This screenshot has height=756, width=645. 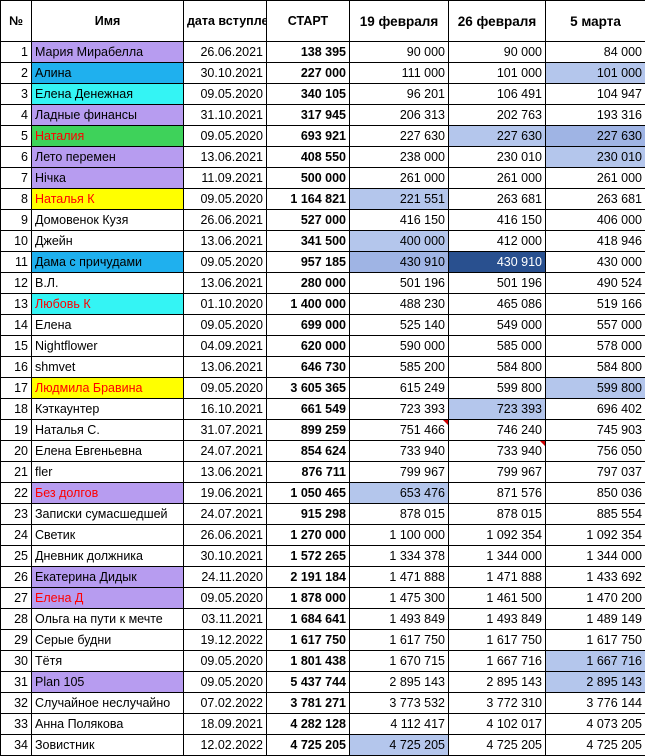 What do you see at coordinates (308, 304) in the screenshot?
I see `start-amount: 1 400 000` at bounding box center [308, 304].